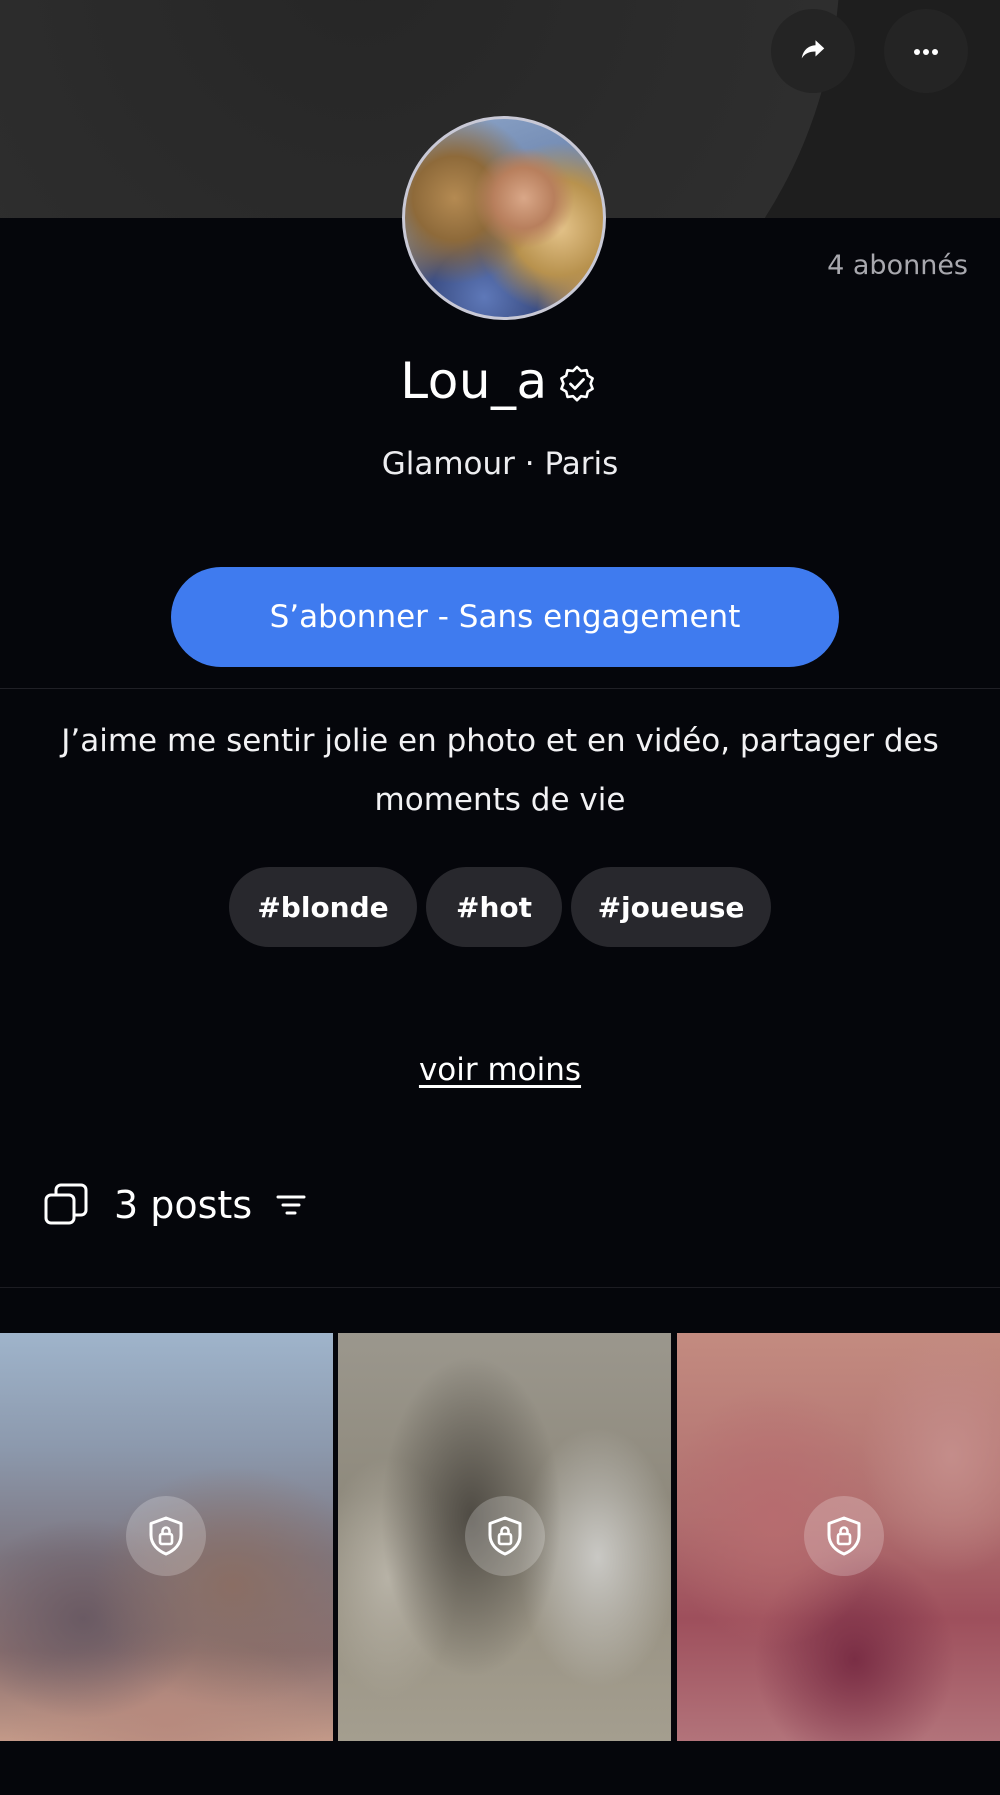 The width and height of the screenshot is (1000, 1795). I want to click on profile-category: Glamour · Paris, so click(500, 464).